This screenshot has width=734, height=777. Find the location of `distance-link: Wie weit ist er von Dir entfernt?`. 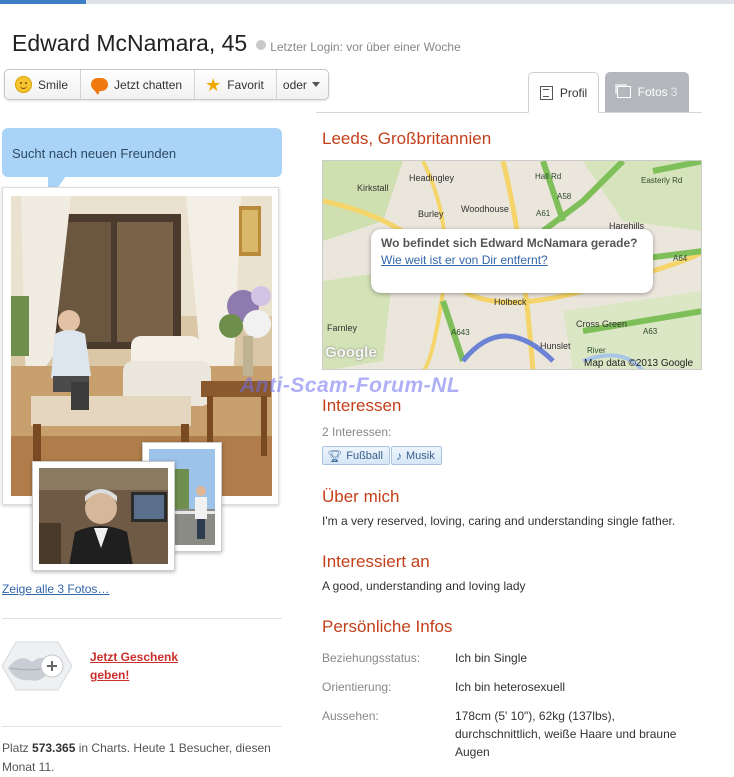

distance-link: Wie weit ist er von Dir entfernt? is located at coordinates (512, 260).